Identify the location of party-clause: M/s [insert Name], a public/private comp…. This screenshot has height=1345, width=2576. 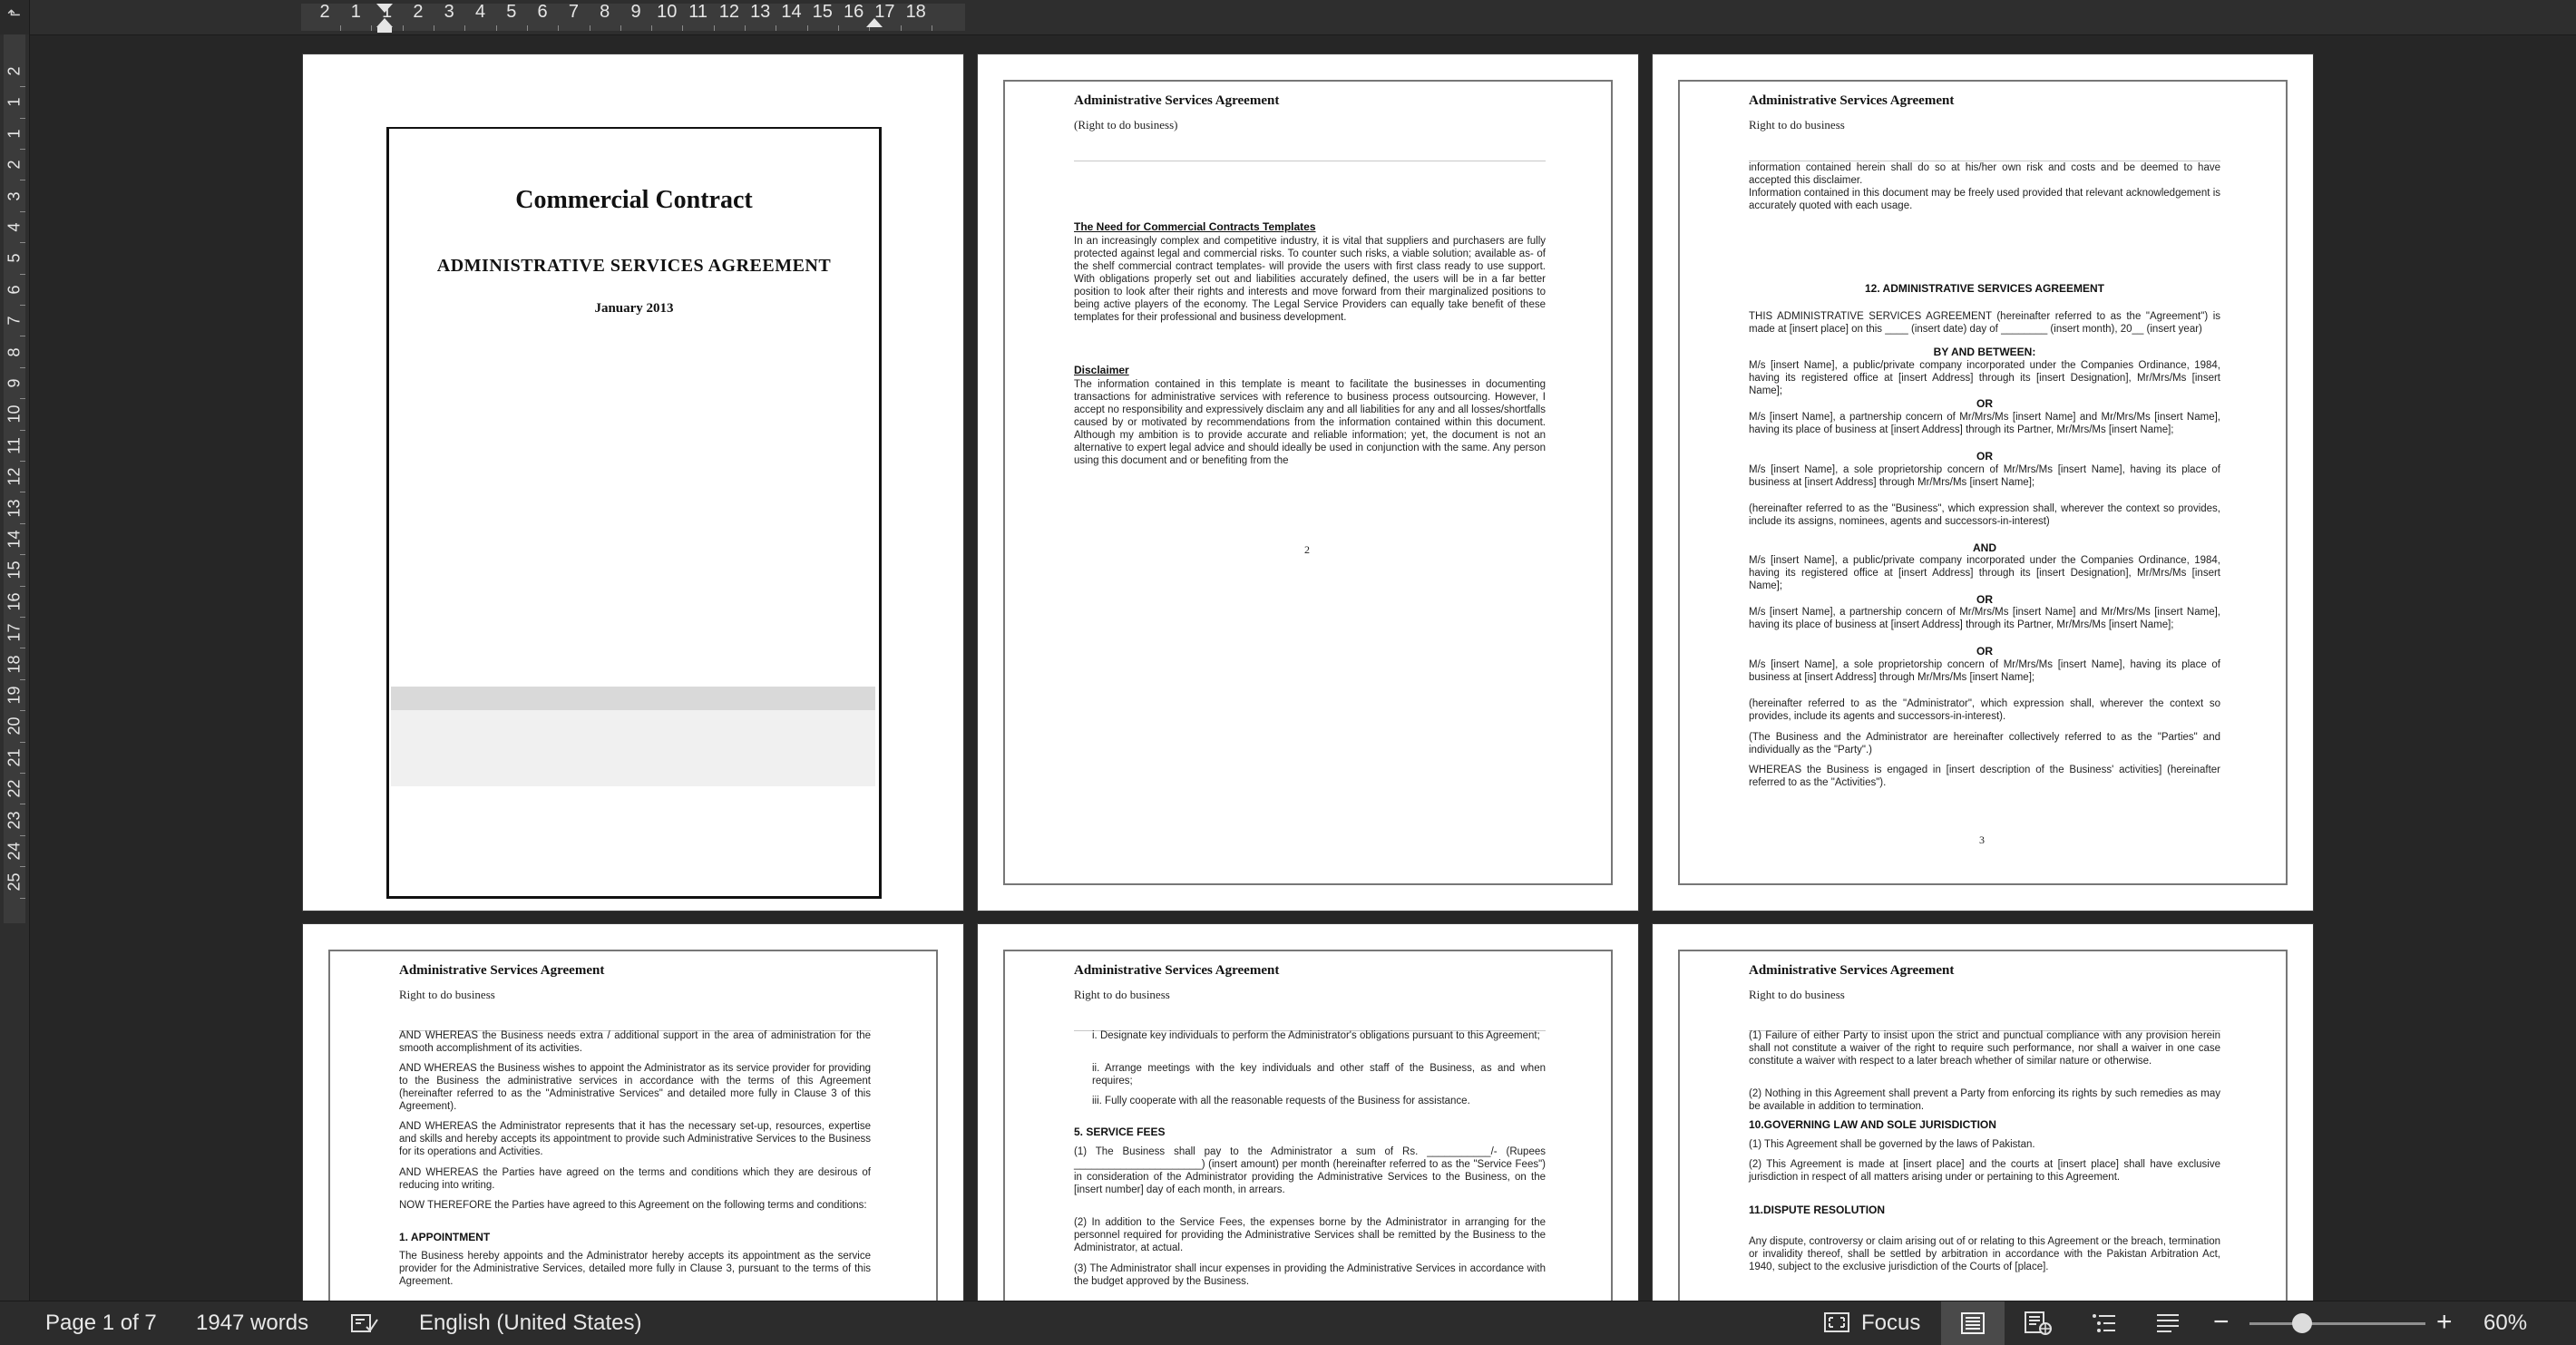
(1984, 378).